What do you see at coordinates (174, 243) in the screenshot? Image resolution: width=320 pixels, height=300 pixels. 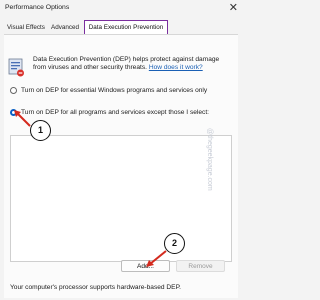 I see `step-badge-2: 2` at bounding box center [174, 243].